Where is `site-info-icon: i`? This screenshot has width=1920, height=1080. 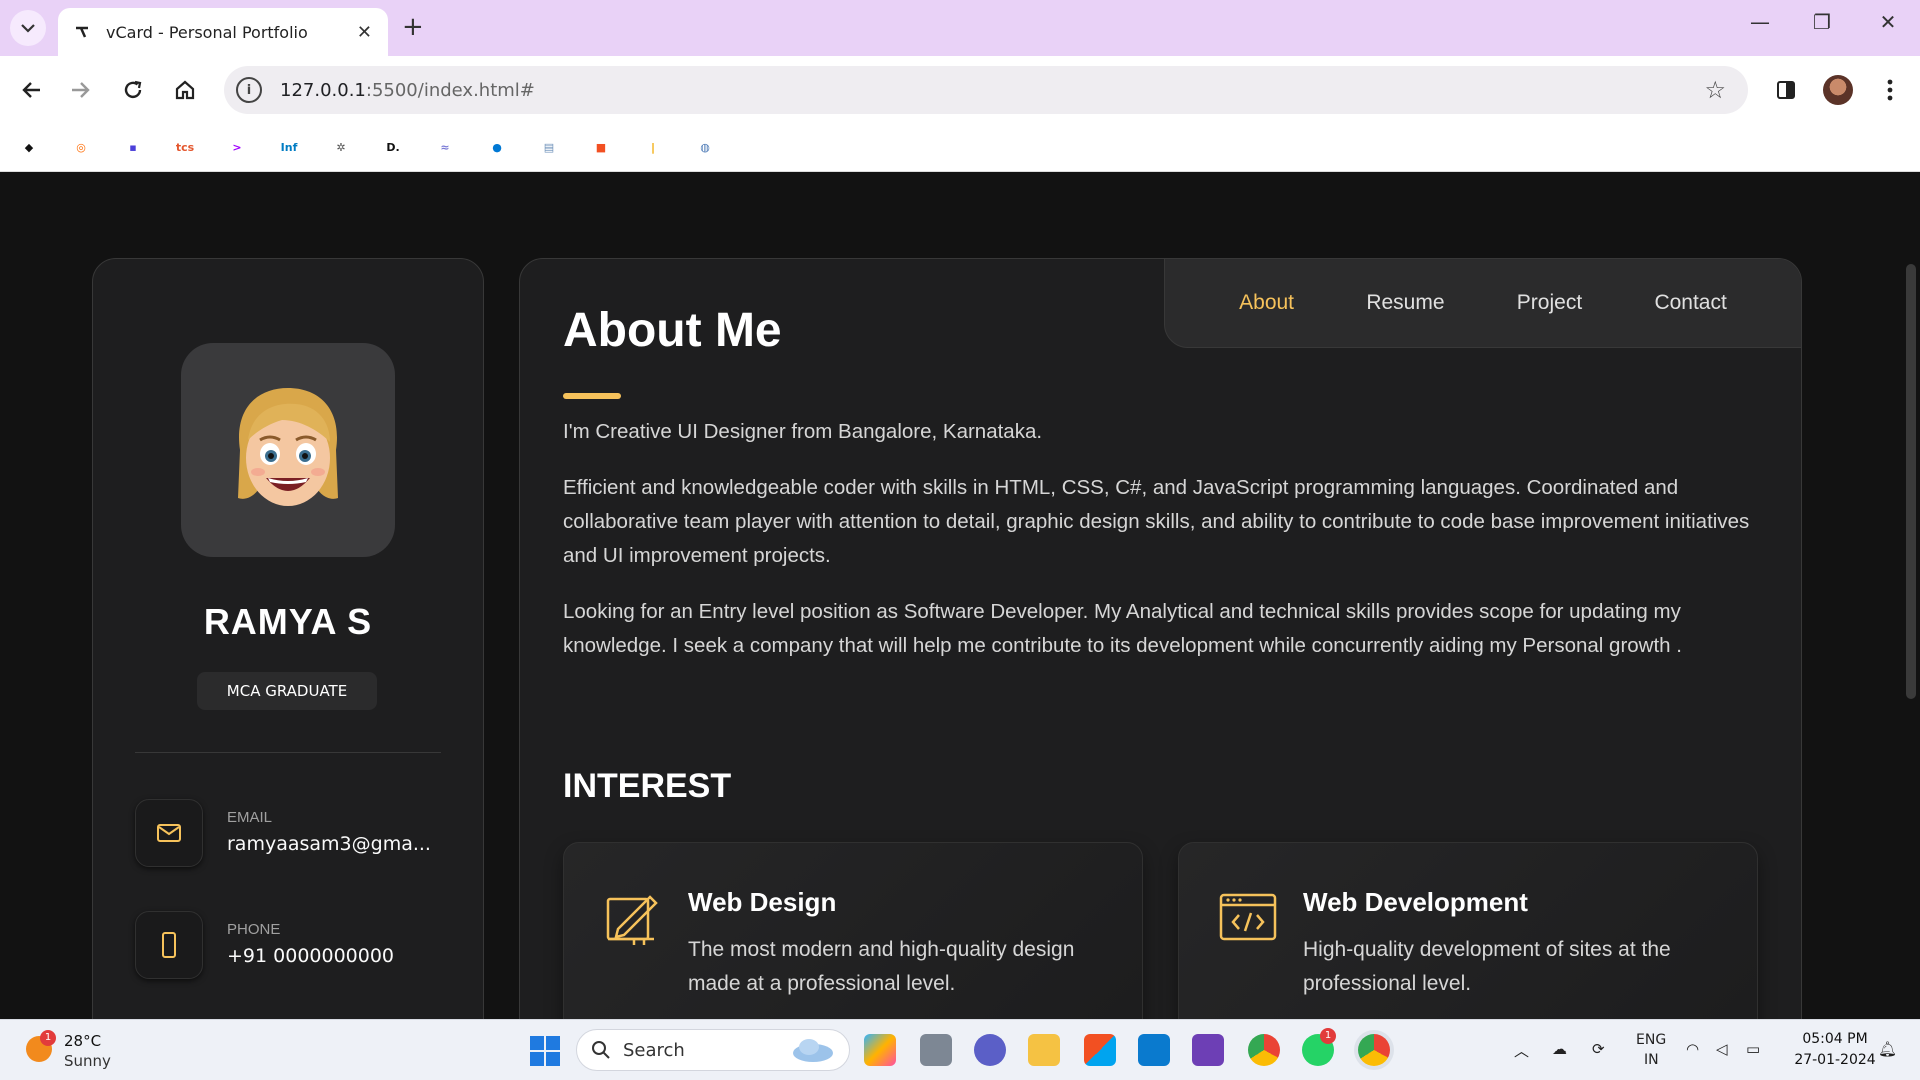
site-info-icon: i is located at coordinates (249, 90).